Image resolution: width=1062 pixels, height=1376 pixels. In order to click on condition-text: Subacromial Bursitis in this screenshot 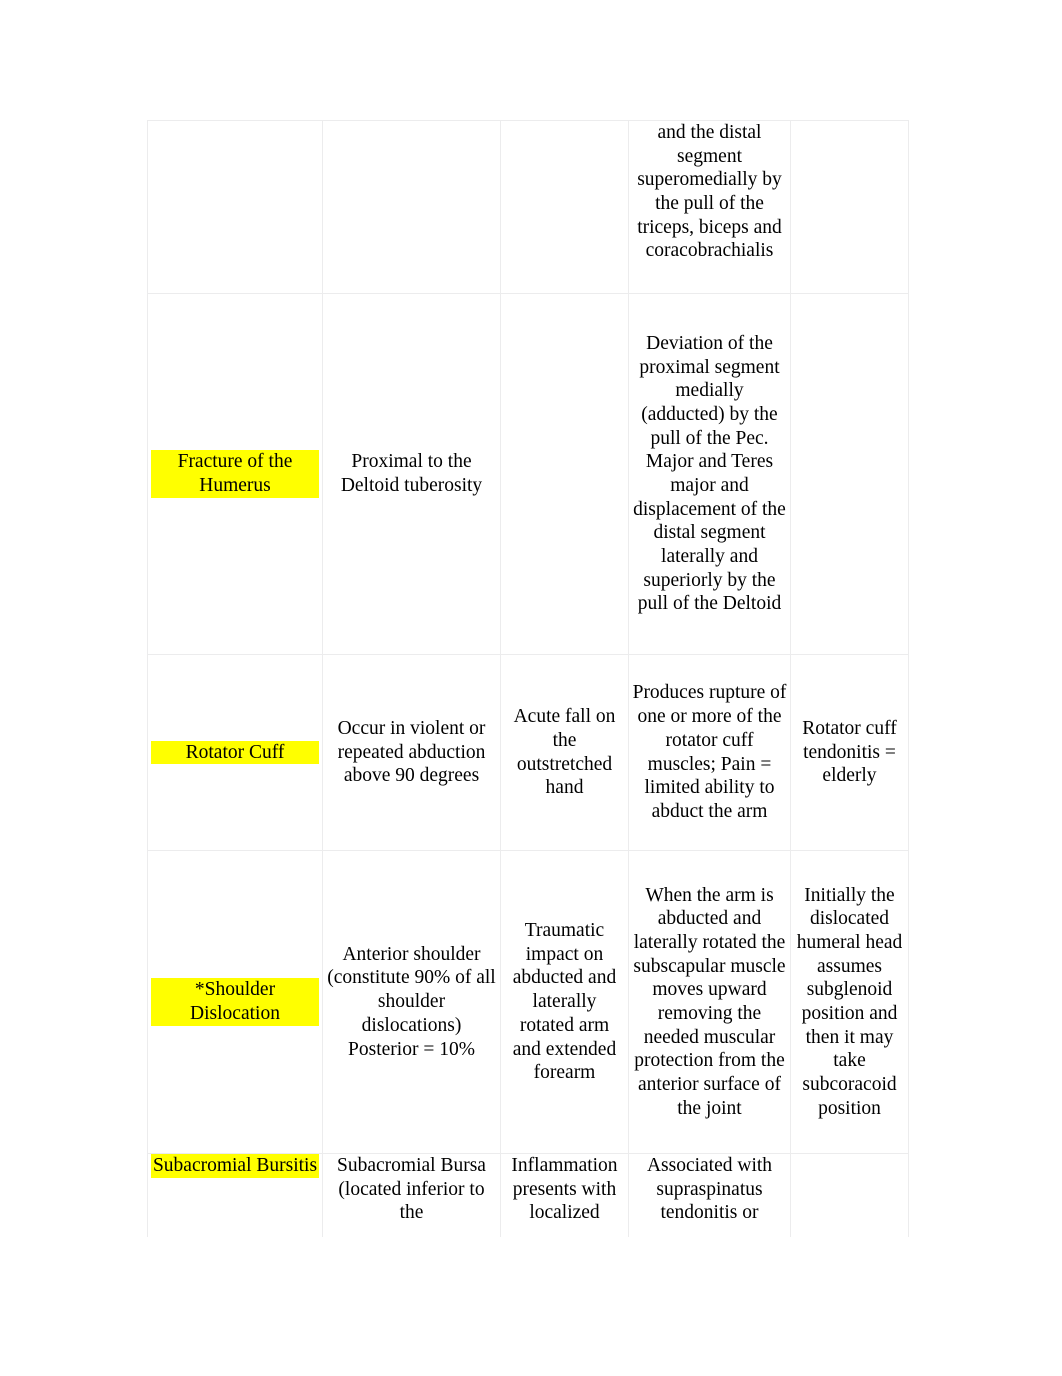, I will do `click(235, 1166)`.